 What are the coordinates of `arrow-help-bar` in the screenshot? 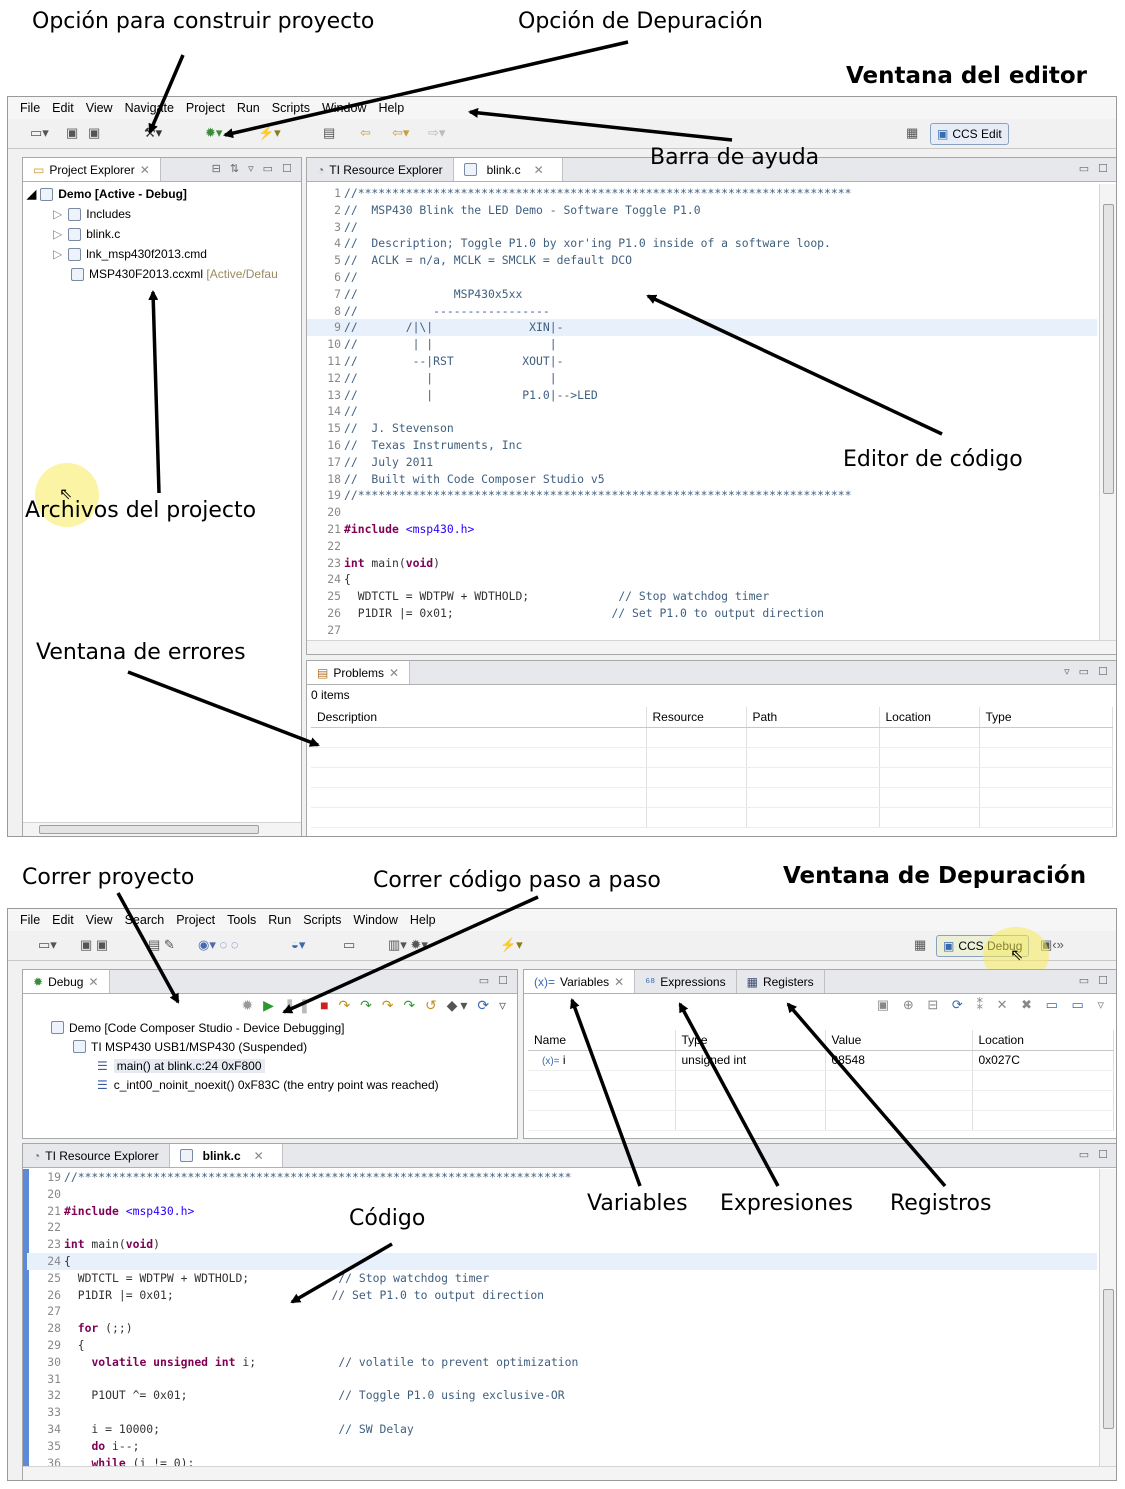 It's located at (600, 124).